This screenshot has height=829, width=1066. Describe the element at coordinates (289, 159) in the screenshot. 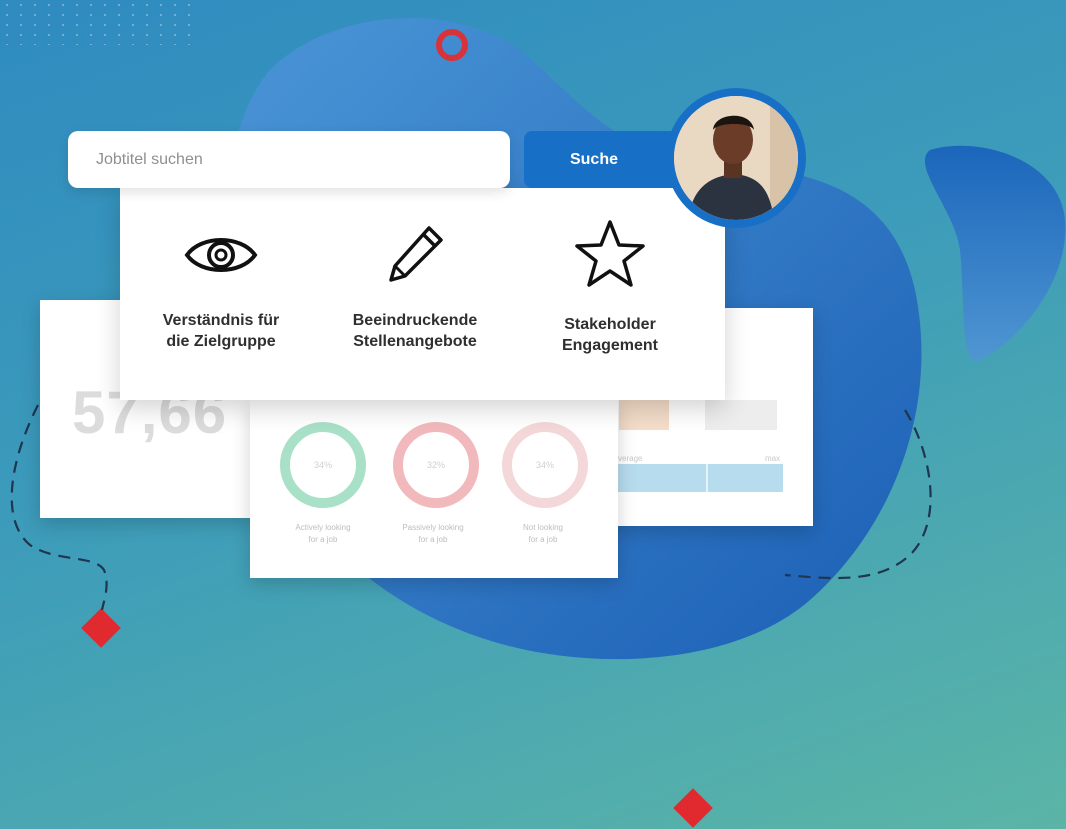

I see `job-title-search-input: Jobtitel suchen` at that location.